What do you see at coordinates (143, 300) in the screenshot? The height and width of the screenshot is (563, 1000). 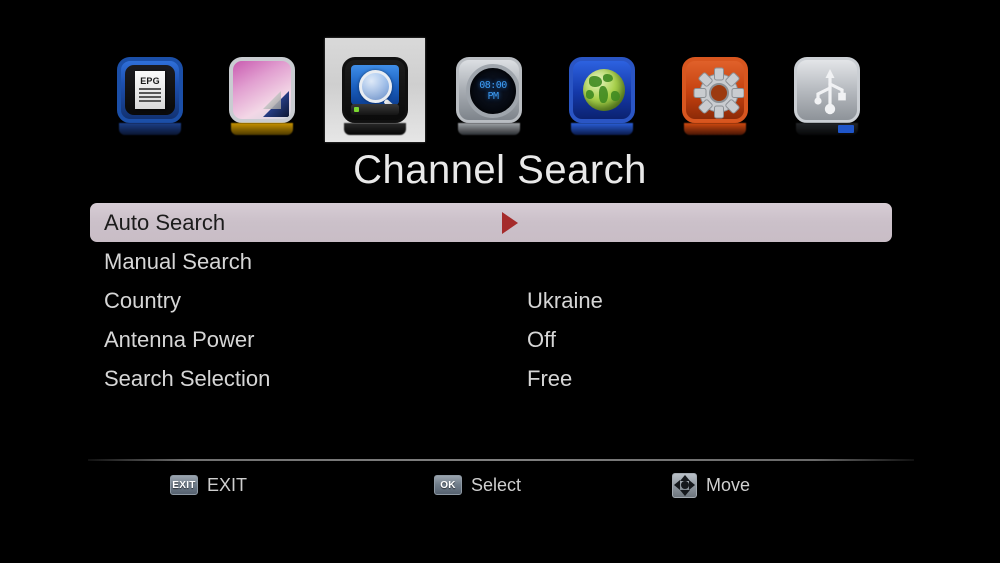 I see `menu-item-label: Country` at bounding box center [143, 300].